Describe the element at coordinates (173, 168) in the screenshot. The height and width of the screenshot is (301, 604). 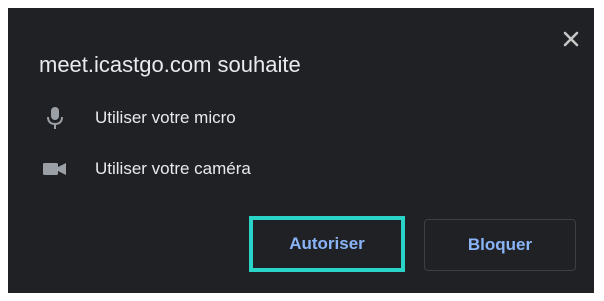
I see `permission-label: Utiliser votre caméra` at that location.